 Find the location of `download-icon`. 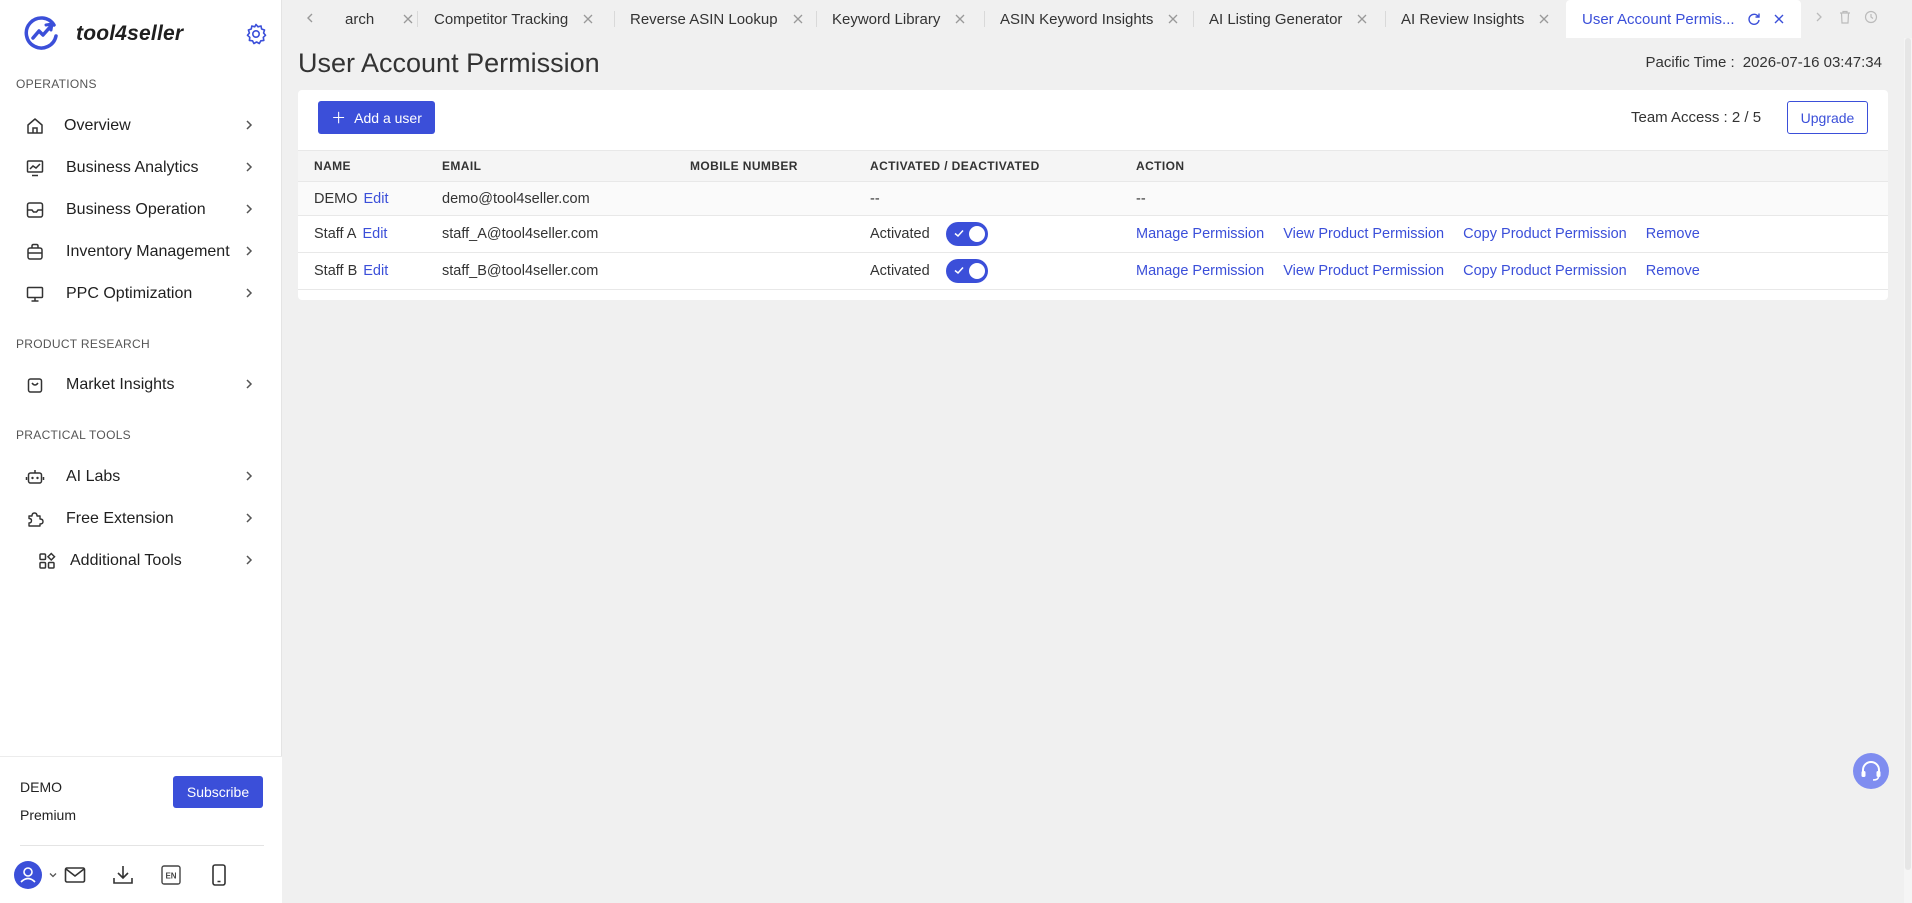

download-icon is located at coordinates (123, 875).